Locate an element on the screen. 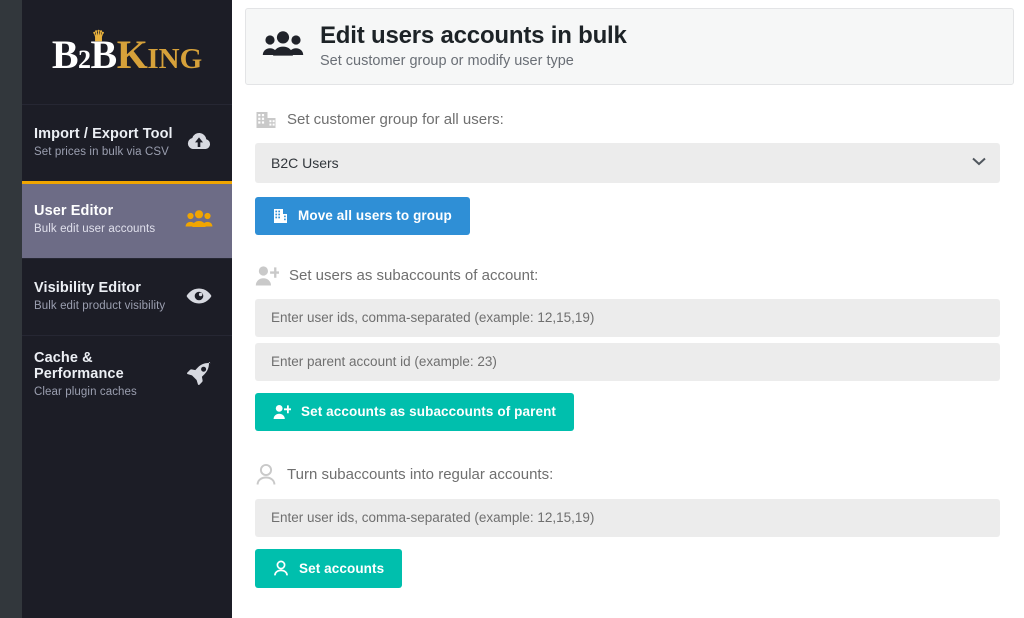 The image size is (1024, 618). set-accounts-as-subaccounts-button: Set accounts as subaccounts of parent is located at coordinates (415, 411).